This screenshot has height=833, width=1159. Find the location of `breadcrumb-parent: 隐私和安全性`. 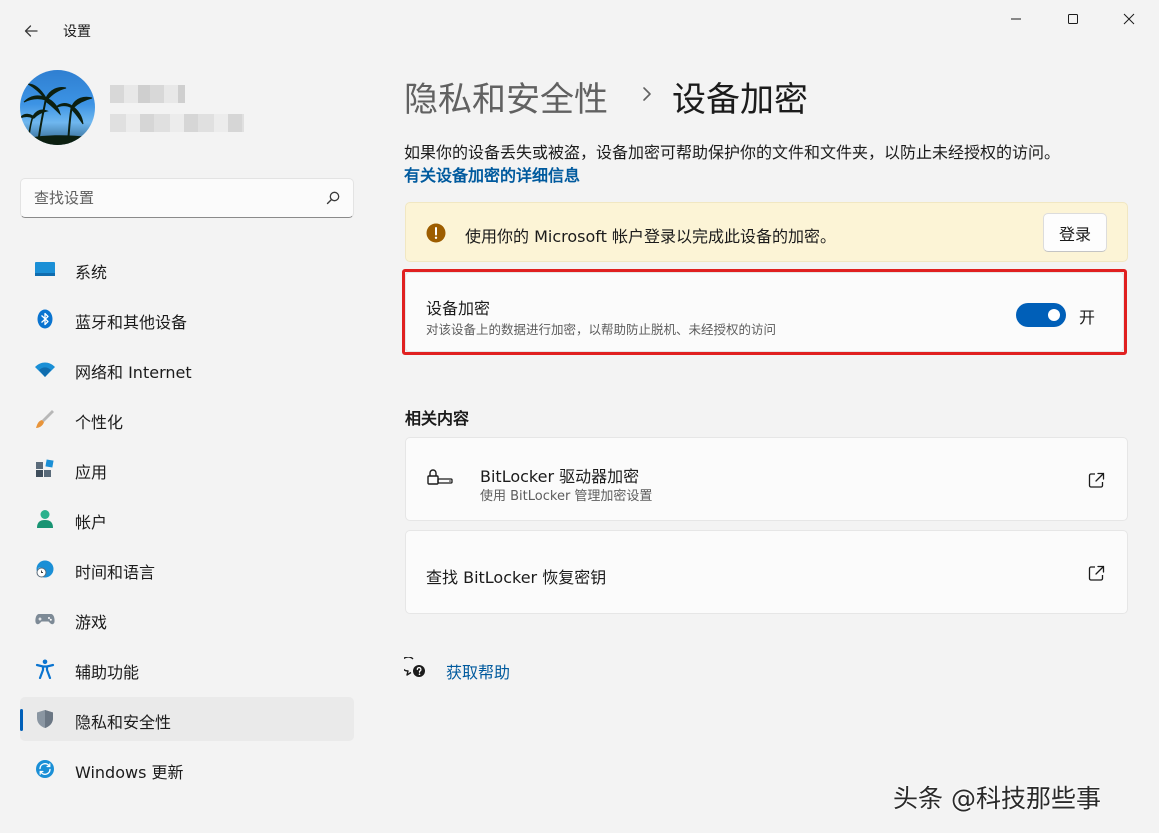

breadcrumb-parent: 隐私和安全性 is located at coordinates (506, 96).